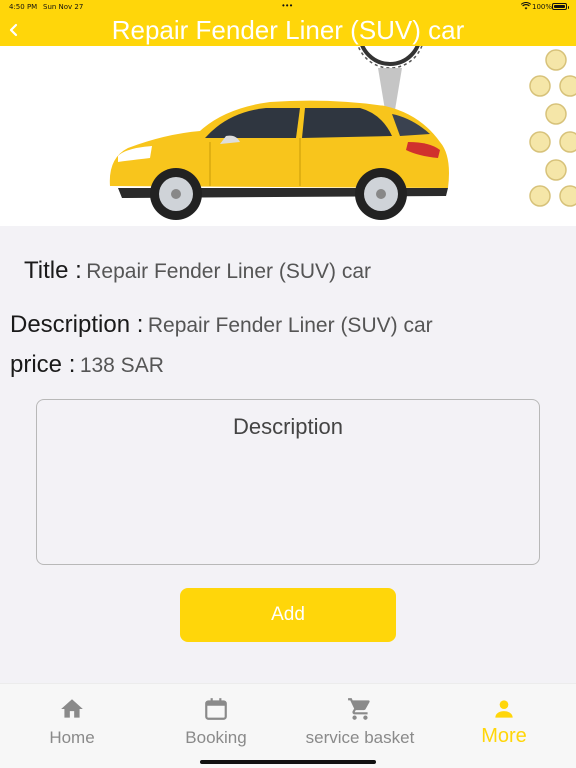 Image resolution: width=576 pixels, height=768 pixels. Describe the element at coordinates (43, 364) in the screenshot. I see `price-label: price :` at that location.